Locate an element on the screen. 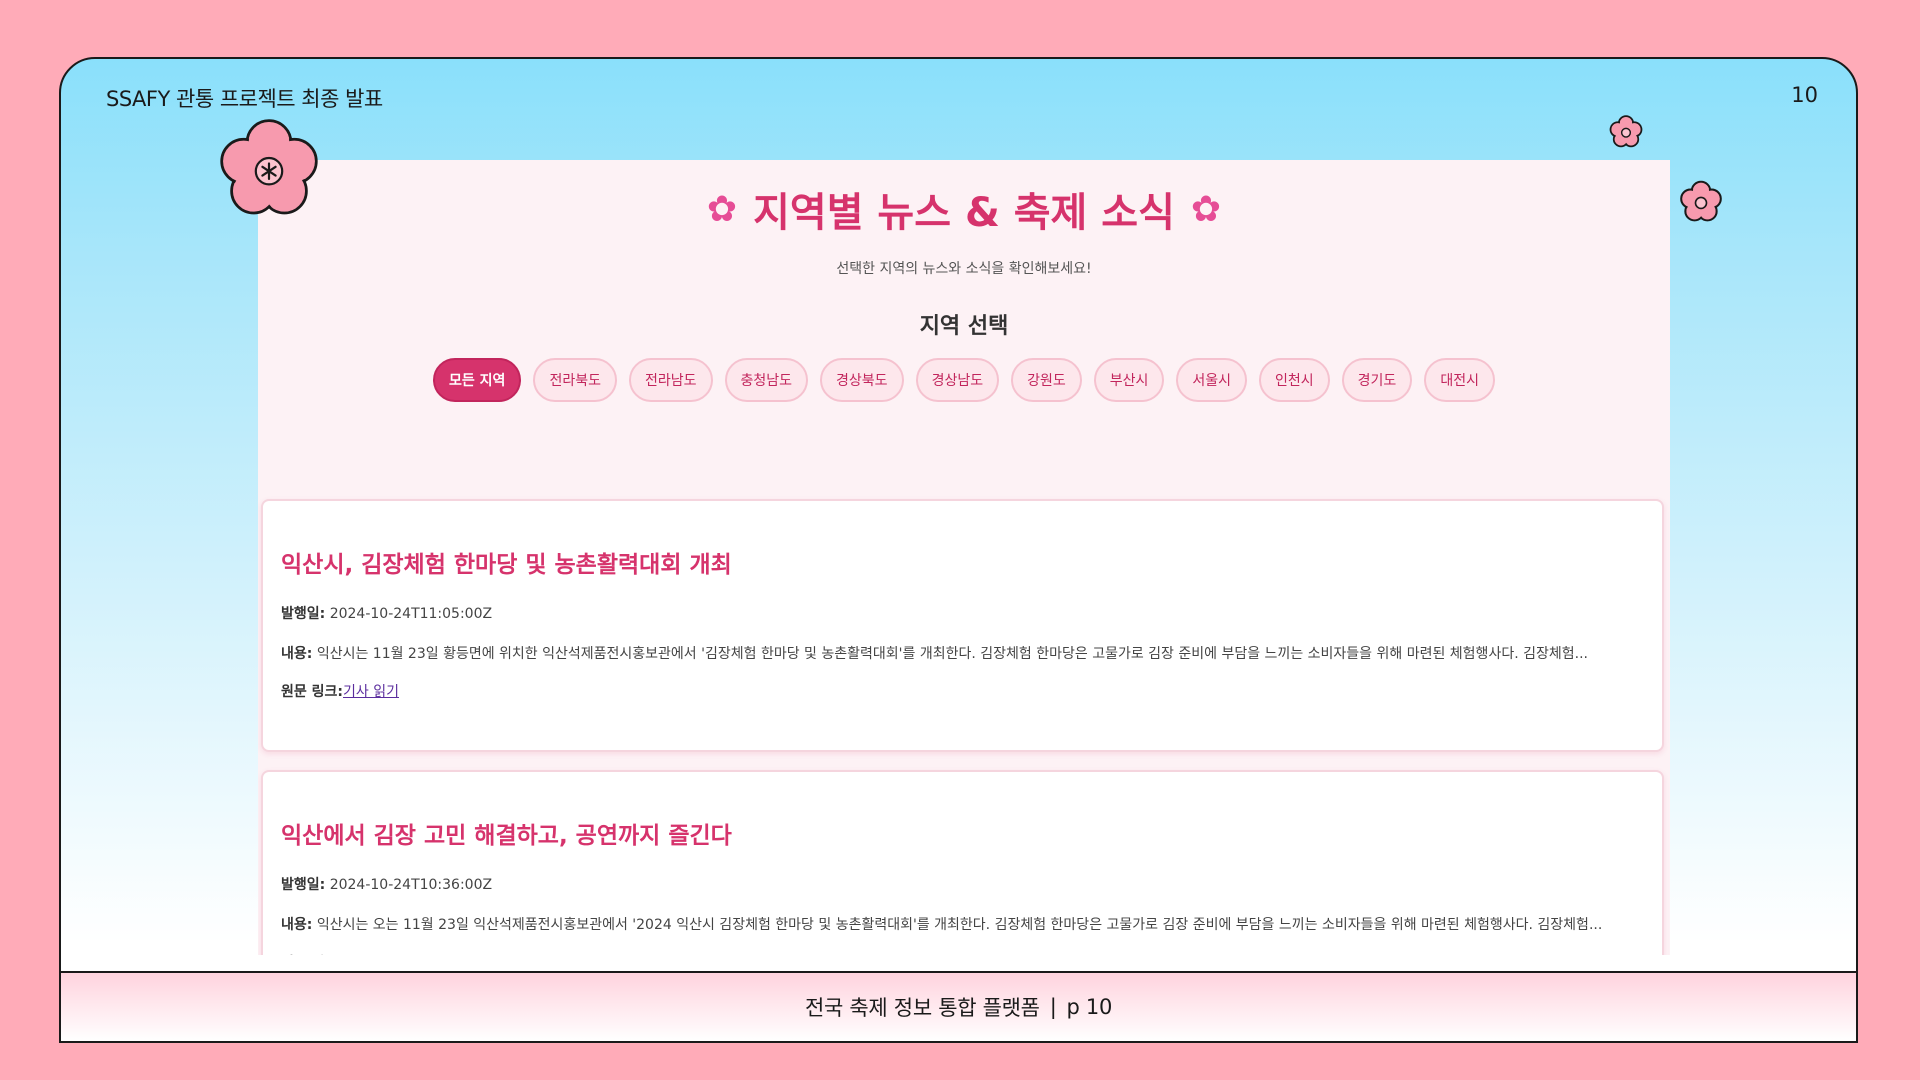 The image size is (1920, 1080). slide-footer: 전국 축제 정보 통합 플랫폼 | p 10 is located at coordinates (958, 1006).